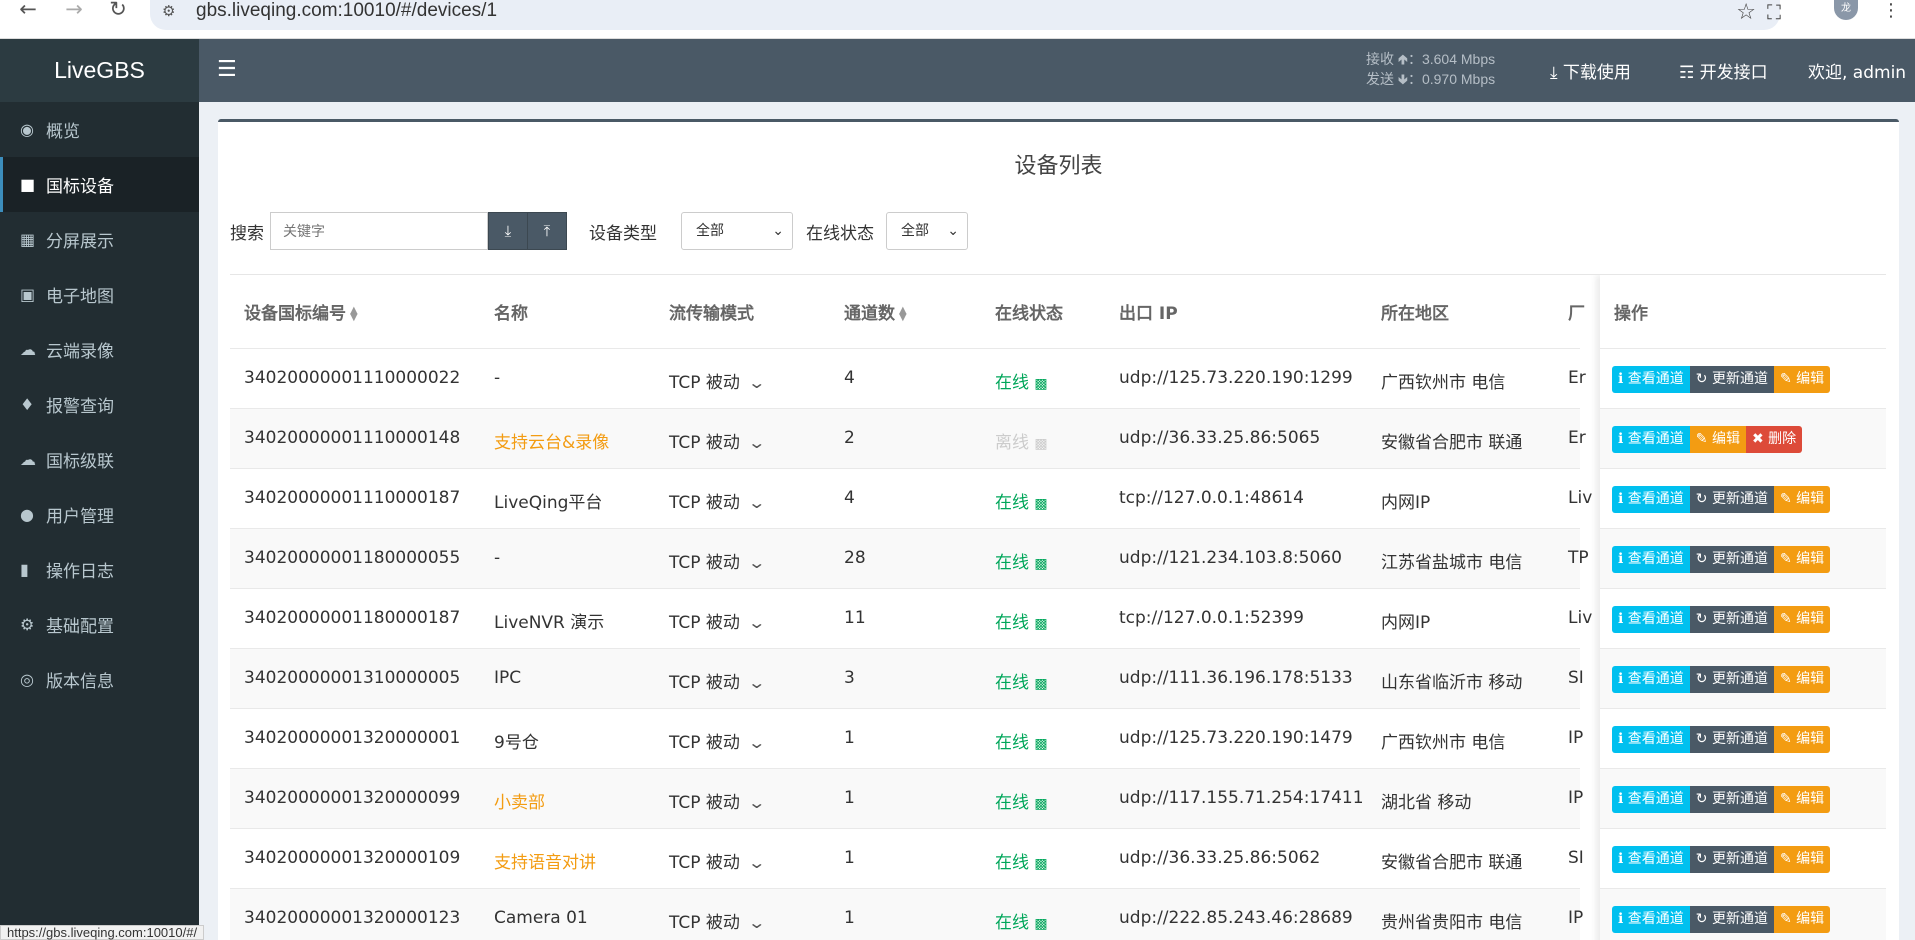  Describe the element at coordinates (99, 239) in the screenshot. I see `sidebar-item-split-screen: ▦ 分屏展示` at that location.